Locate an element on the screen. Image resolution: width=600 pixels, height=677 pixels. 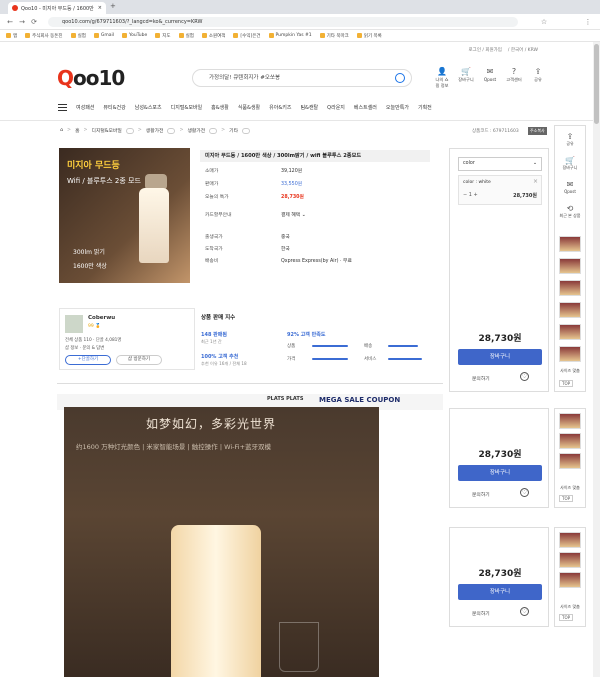
reload-icon: ⟳ is located at coordinates (34, 22).